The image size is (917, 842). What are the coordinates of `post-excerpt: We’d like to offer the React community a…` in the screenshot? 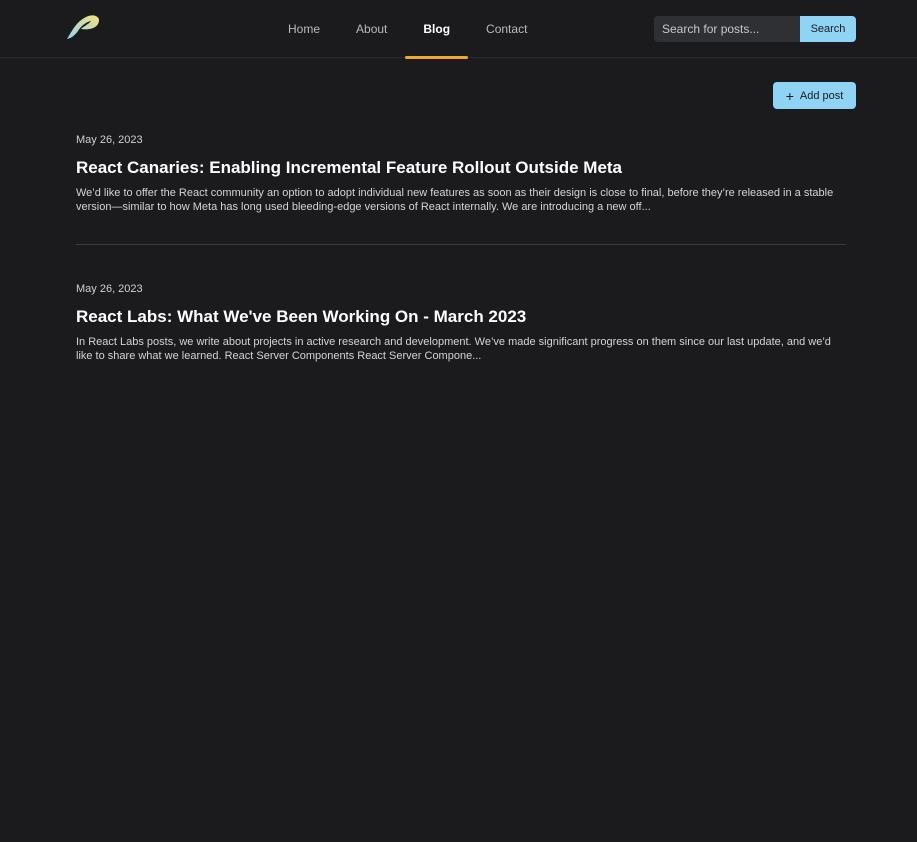 It's located at (455, 200).